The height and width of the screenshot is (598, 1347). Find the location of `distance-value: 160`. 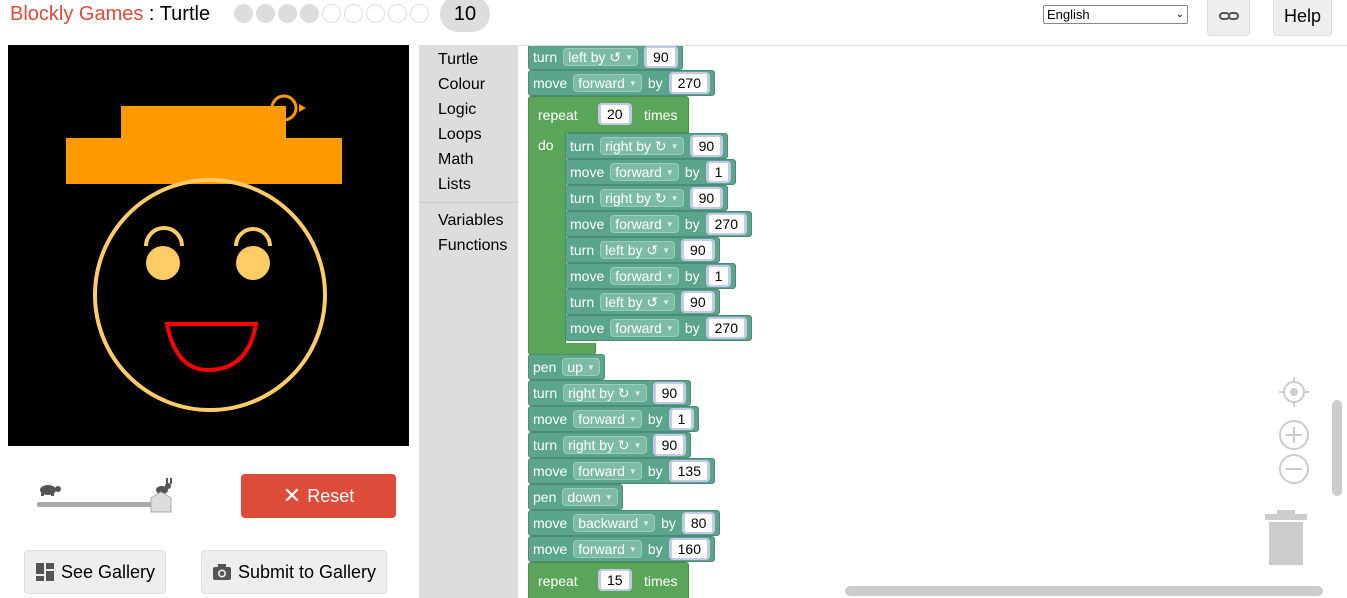

distance-value: 160 is located at coordinates (689, 549).